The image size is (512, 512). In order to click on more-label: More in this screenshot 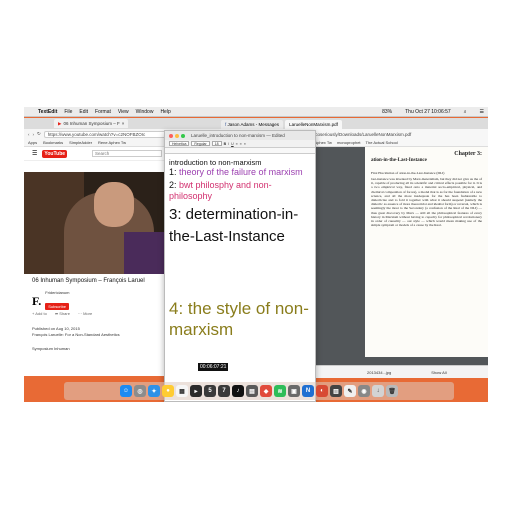, I will do `click(88, 313)`.